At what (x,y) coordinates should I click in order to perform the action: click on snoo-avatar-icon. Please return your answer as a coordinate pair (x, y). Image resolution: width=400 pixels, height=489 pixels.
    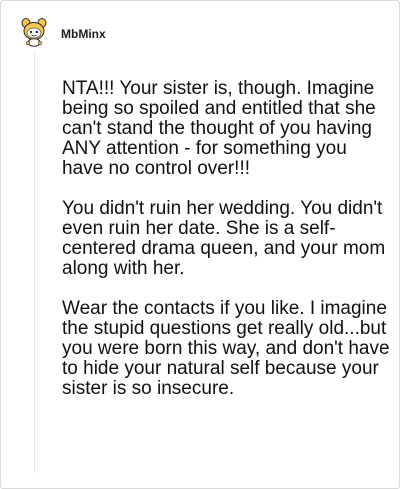
    Looking at the image, I should click on (34, 32).